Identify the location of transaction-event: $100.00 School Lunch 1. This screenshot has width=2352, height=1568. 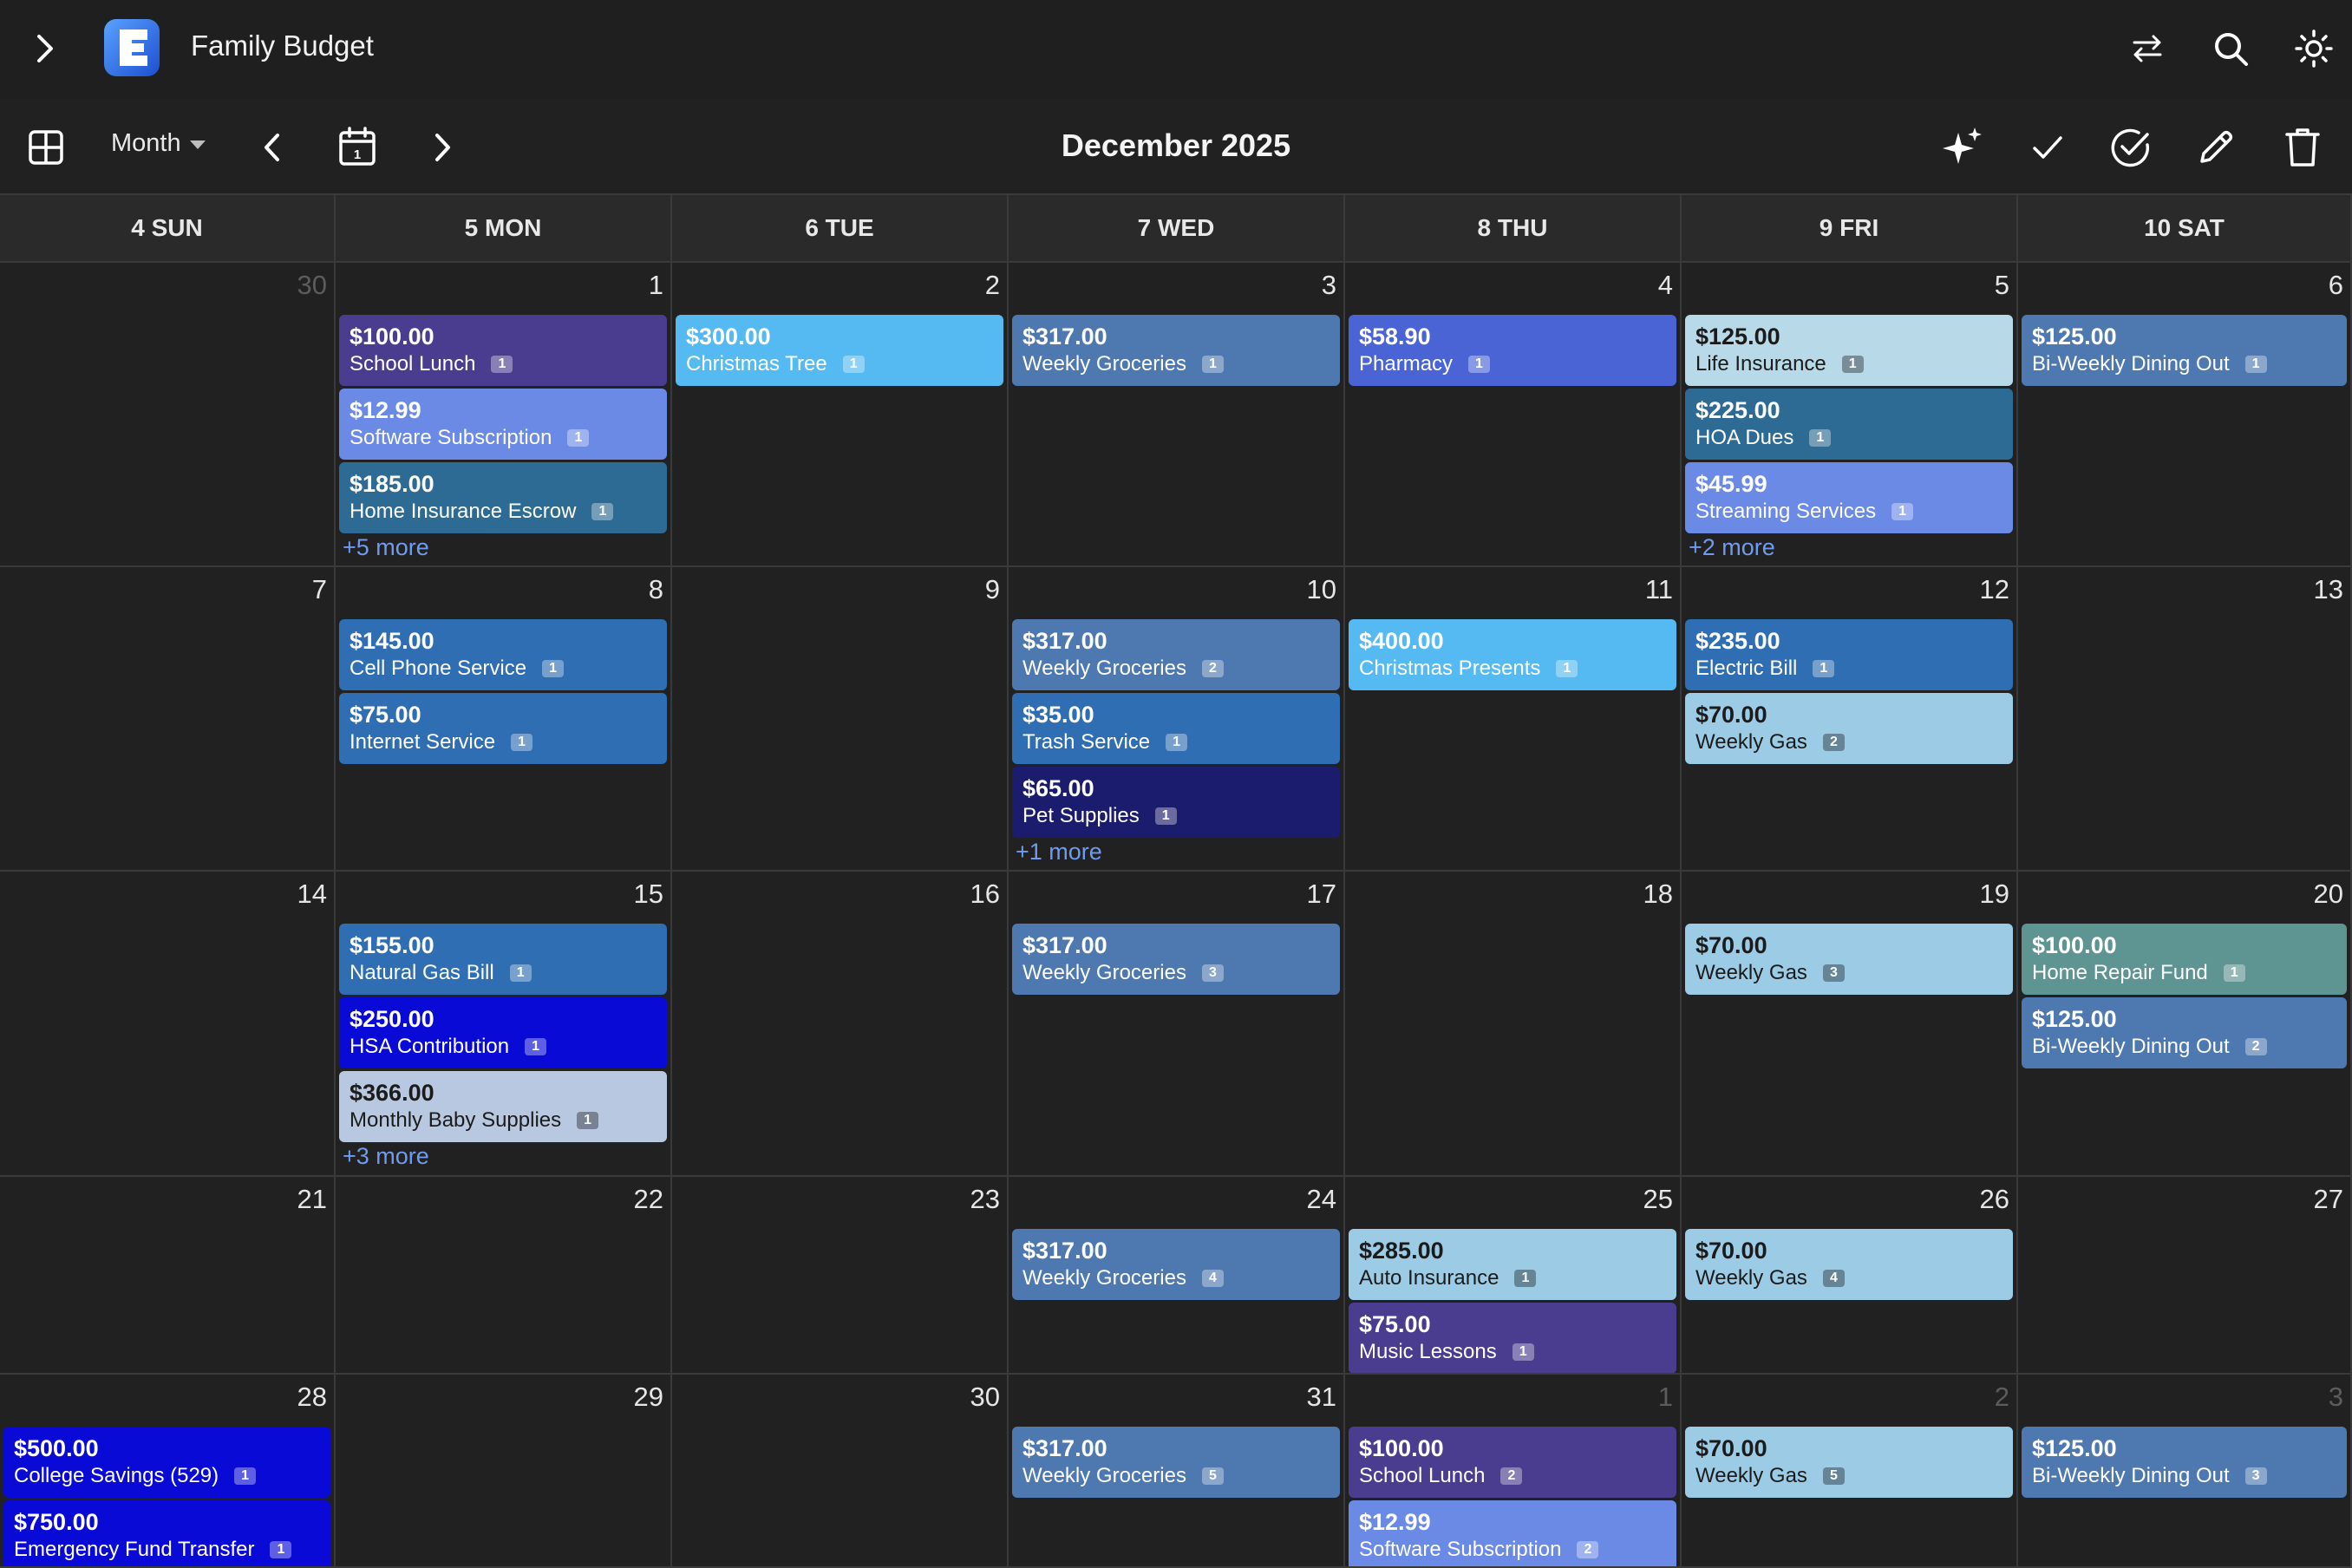
(503, 350).